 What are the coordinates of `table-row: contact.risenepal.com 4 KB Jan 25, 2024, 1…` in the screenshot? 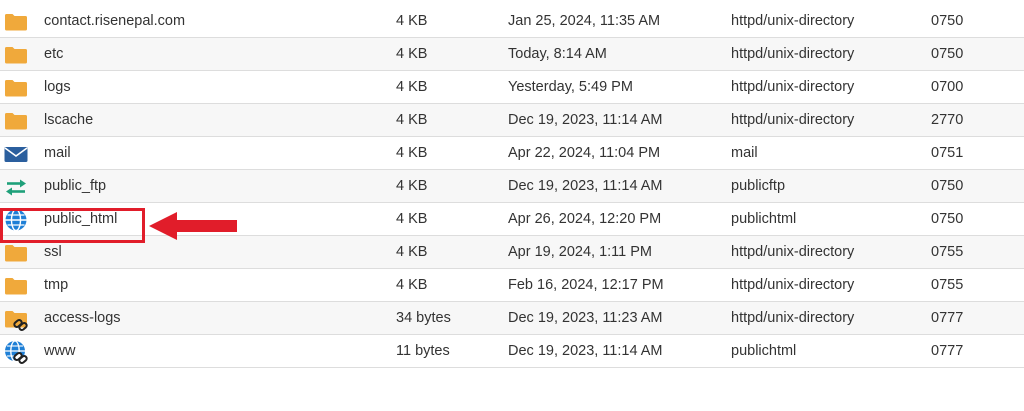 It's located at (512, 21).